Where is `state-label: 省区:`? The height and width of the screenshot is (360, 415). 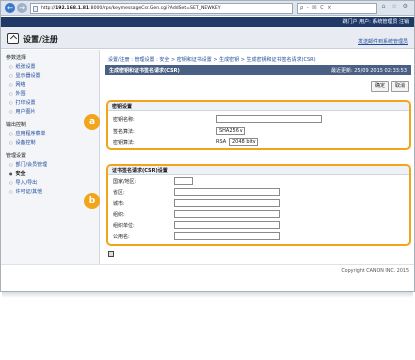 state-label: 省区: is located at coordinates (119, 193).